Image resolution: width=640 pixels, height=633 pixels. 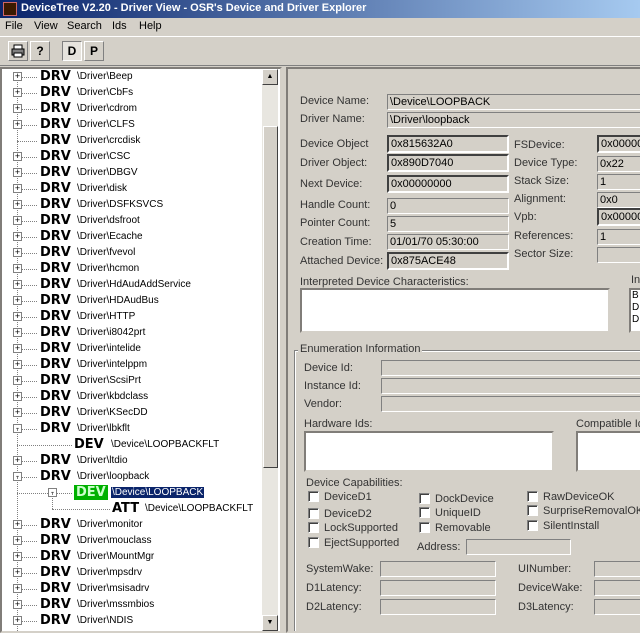 What do you see at coordinates (40, 51) in the screenshot?
I see `help-button: ?` at bounding box center [40, 51].